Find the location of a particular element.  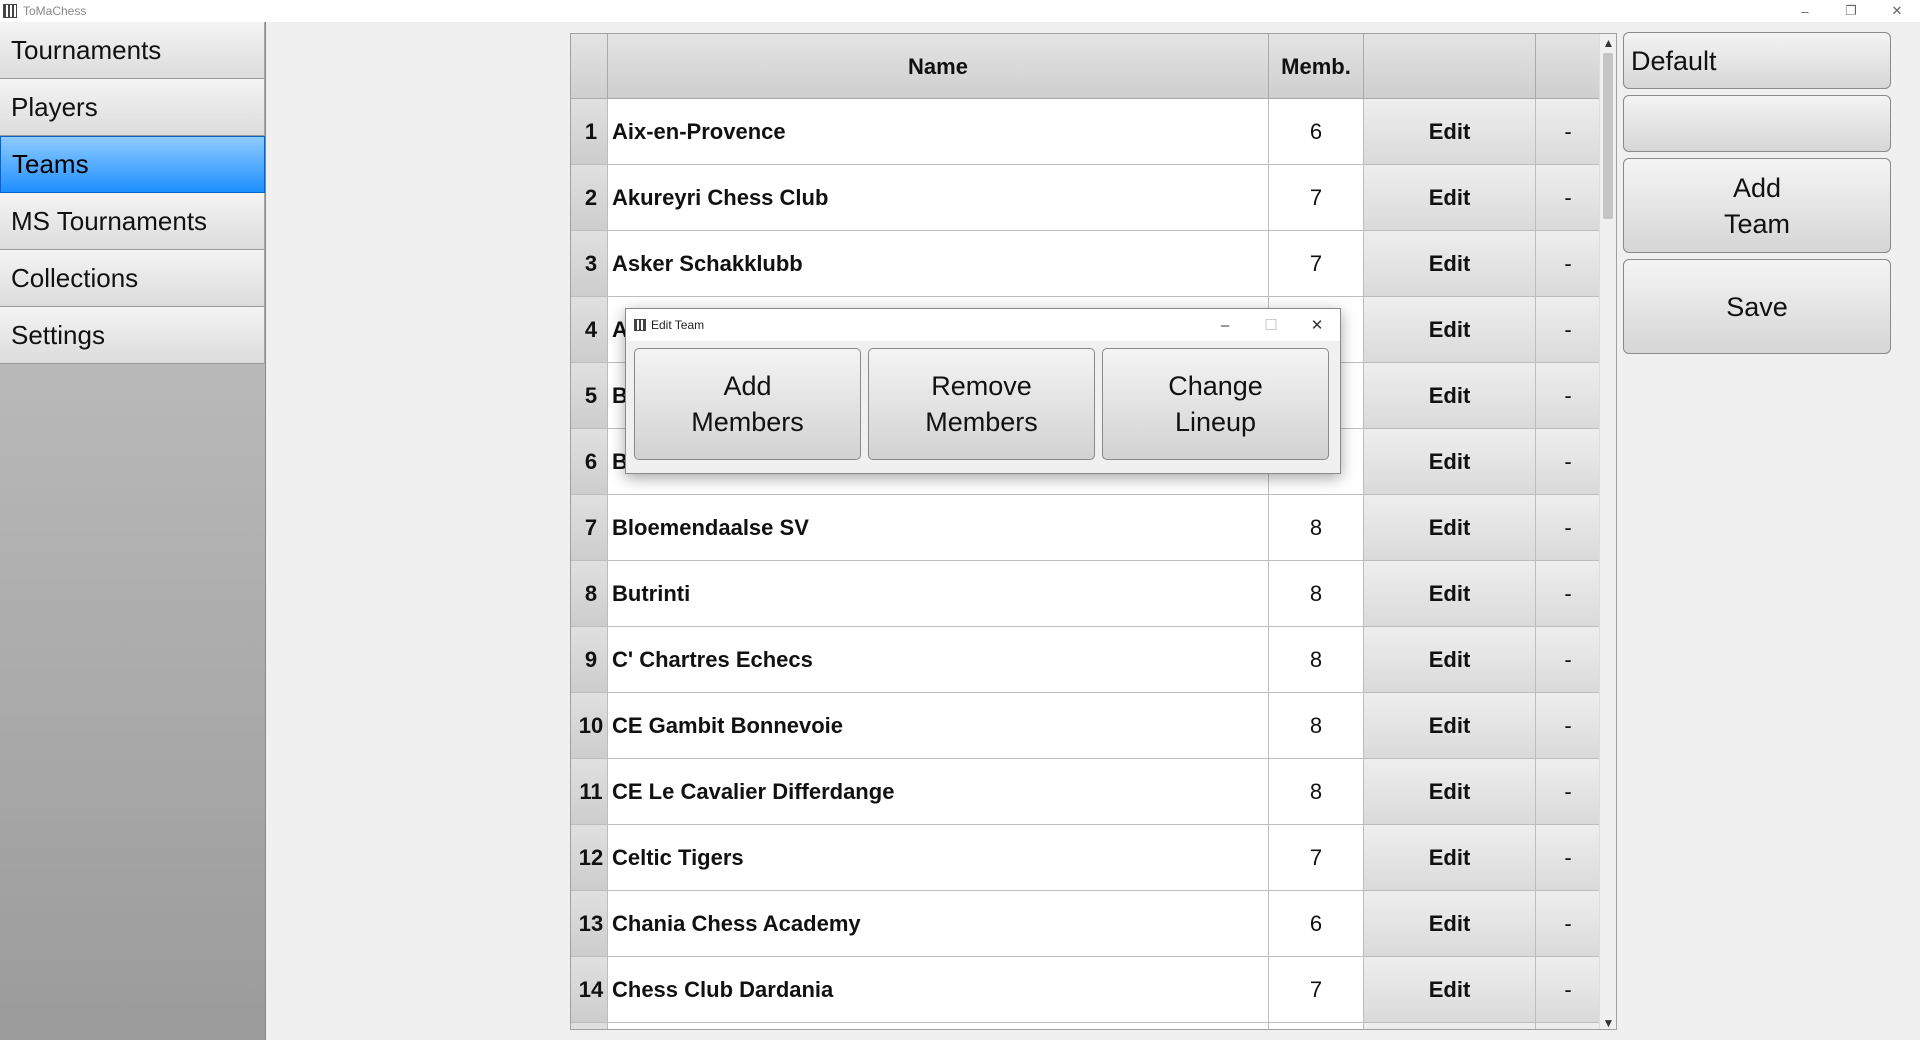

save-button: Save is located at coordinates (1757, 306).